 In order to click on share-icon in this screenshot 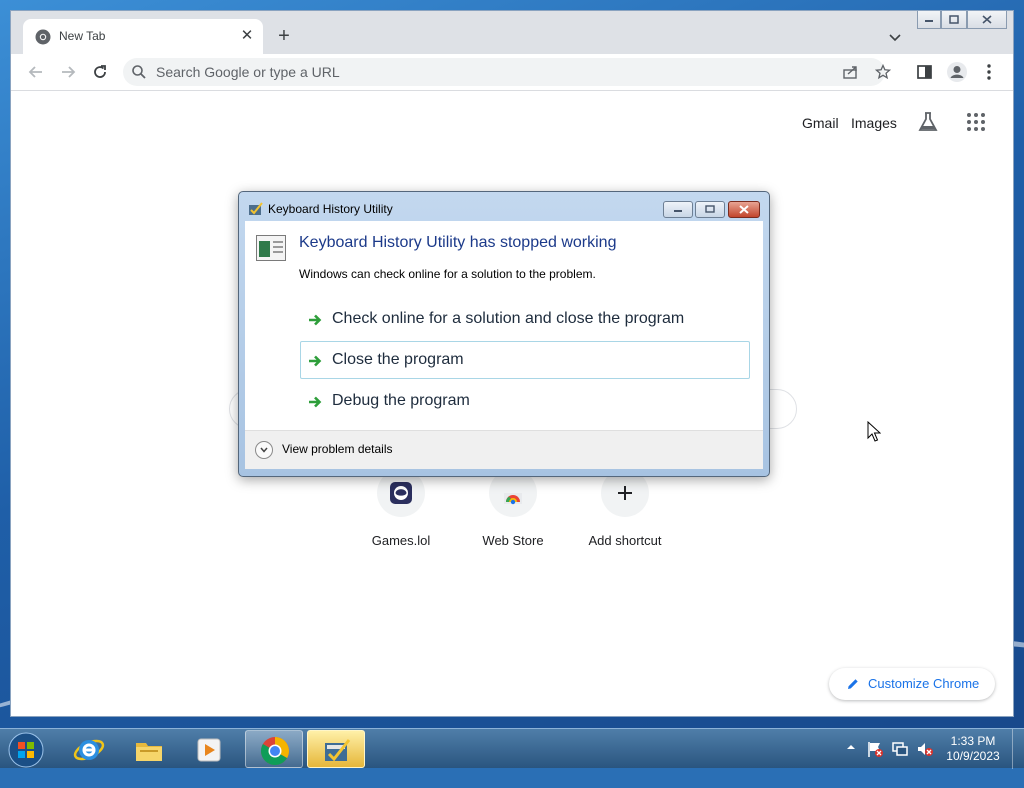, I will do `click(851, 72)`.